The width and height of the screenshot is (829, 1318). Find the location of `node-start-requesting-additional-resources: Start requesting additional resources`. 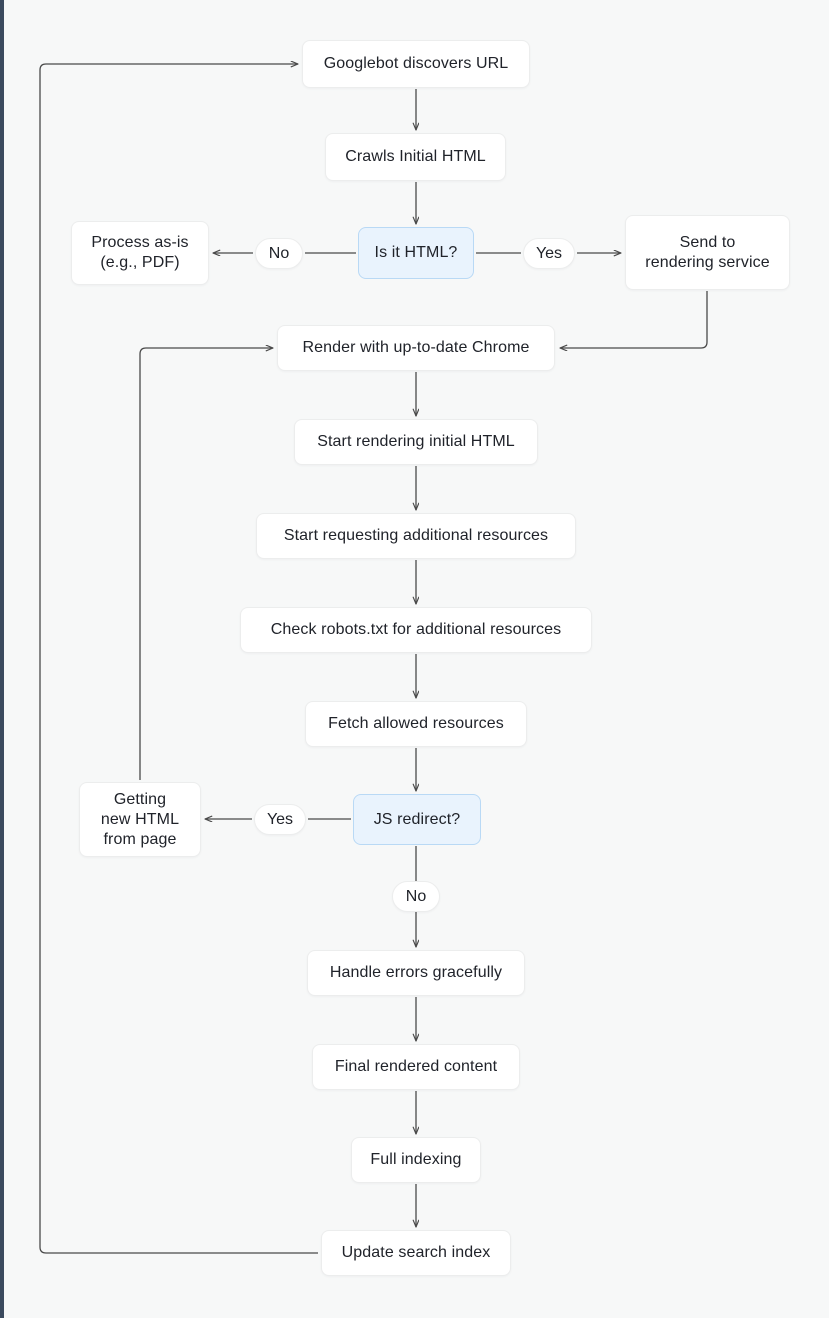

node-start-requesting-additional-resources: Start requesting additional resources is located at coordinates (416, 536).